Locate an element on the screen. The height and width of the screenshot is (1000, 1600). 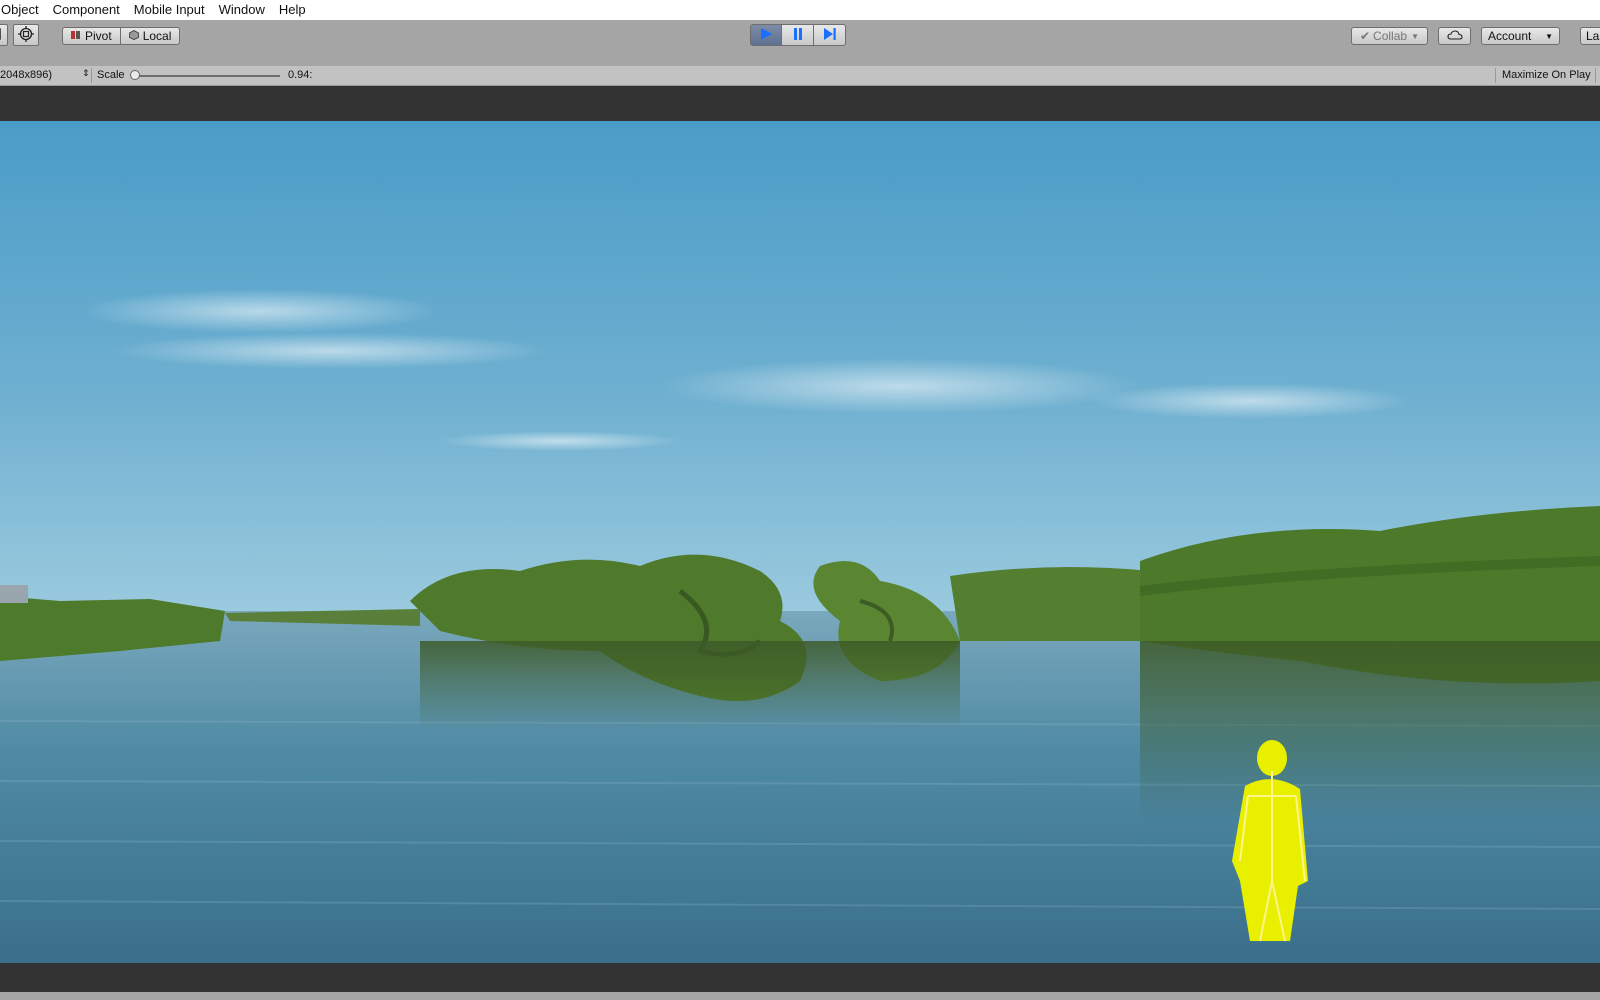
playback-controls is located at coordinates (798, 35).